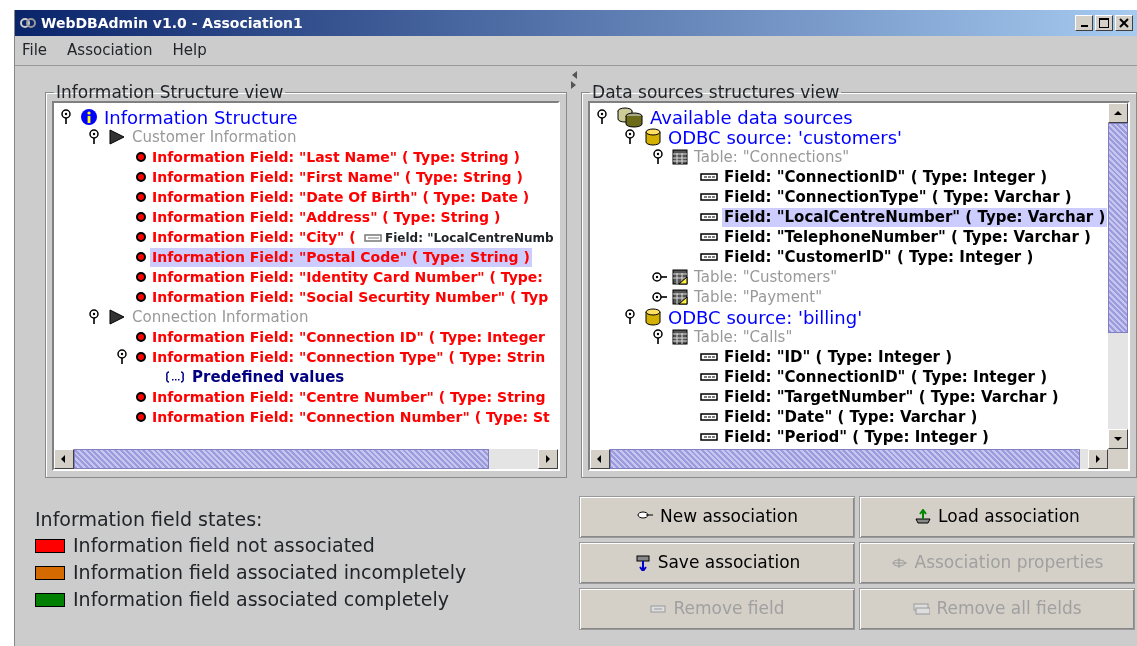 Image resolution: width=1137 pixels, height=646 pixels. I want to click on tree-item: Information Field: "Centre Number" ( Type: String, so click(349, 397).